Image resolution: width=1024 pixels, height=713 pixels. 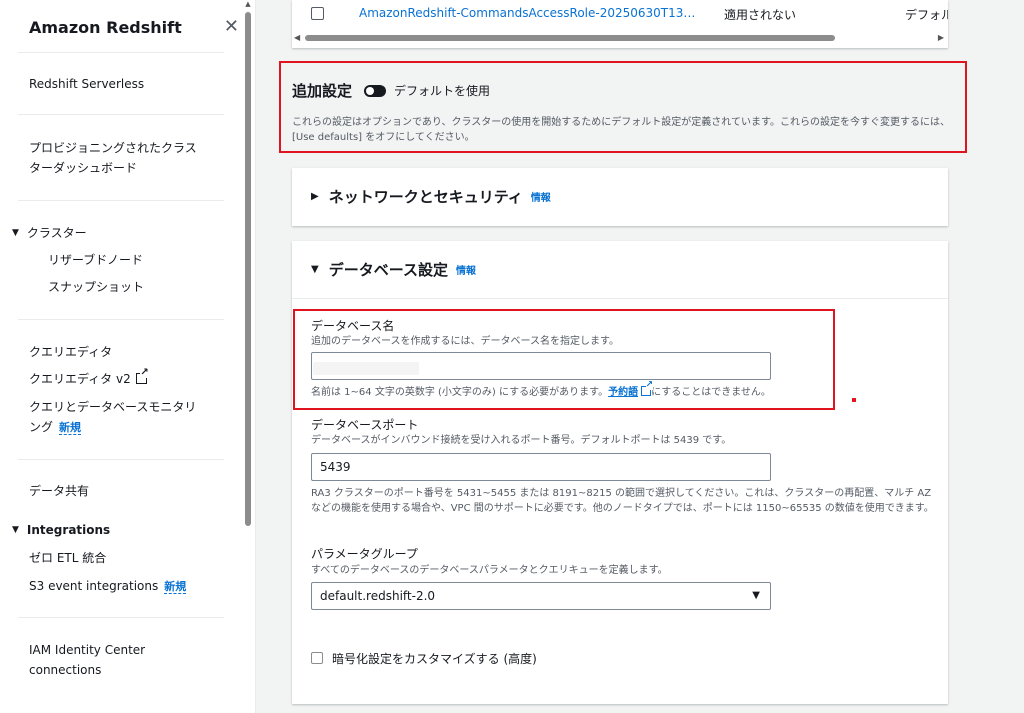 What do you see at coordinates (231, 27) in the screenshot?
I see `close-icon: ✕` at bounding box center [231, 27].